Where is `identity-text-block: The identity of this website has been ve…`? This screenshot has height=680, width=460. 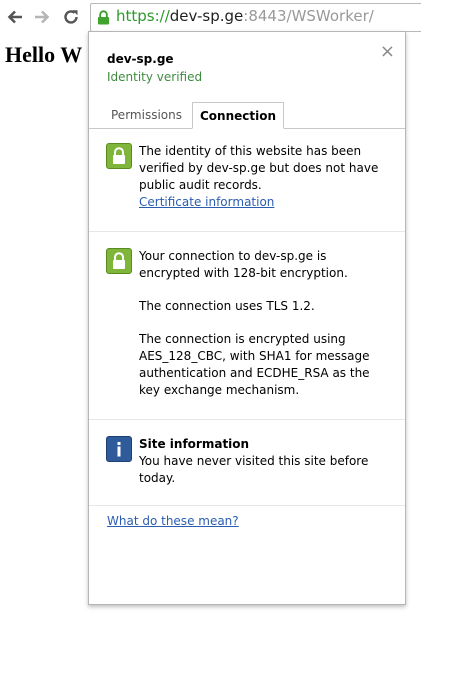
identity-text-block: The identity of this website has been ve… is located at coordinates (264, 177).